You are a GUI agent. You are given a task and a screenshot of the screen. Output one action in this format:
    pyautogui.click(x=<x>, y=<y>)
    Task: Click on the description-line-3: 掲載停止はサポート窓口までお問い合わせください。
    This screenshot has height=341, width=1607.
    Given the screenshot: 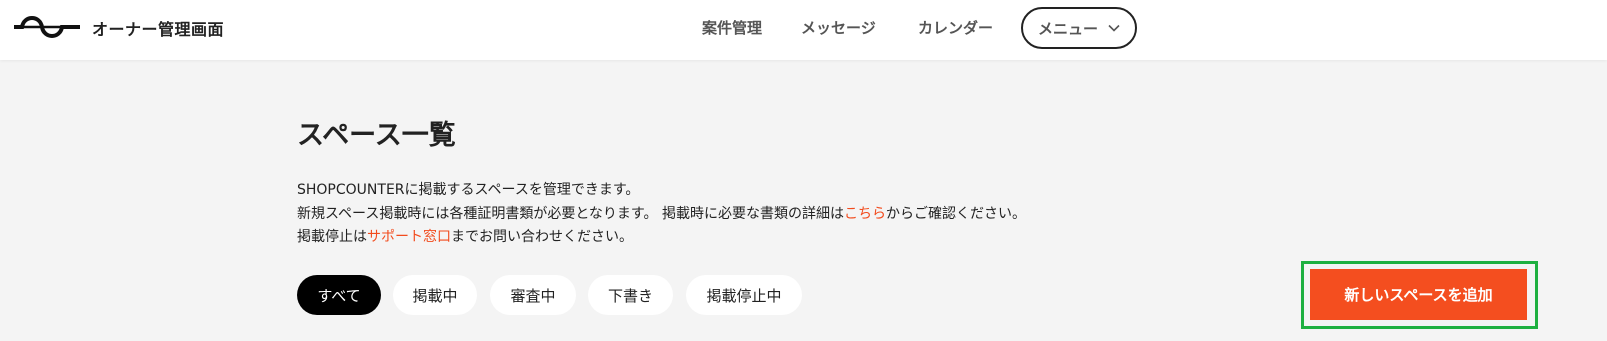 What is the action you would take?
    pyautogui.click(x=661, y=238)
    